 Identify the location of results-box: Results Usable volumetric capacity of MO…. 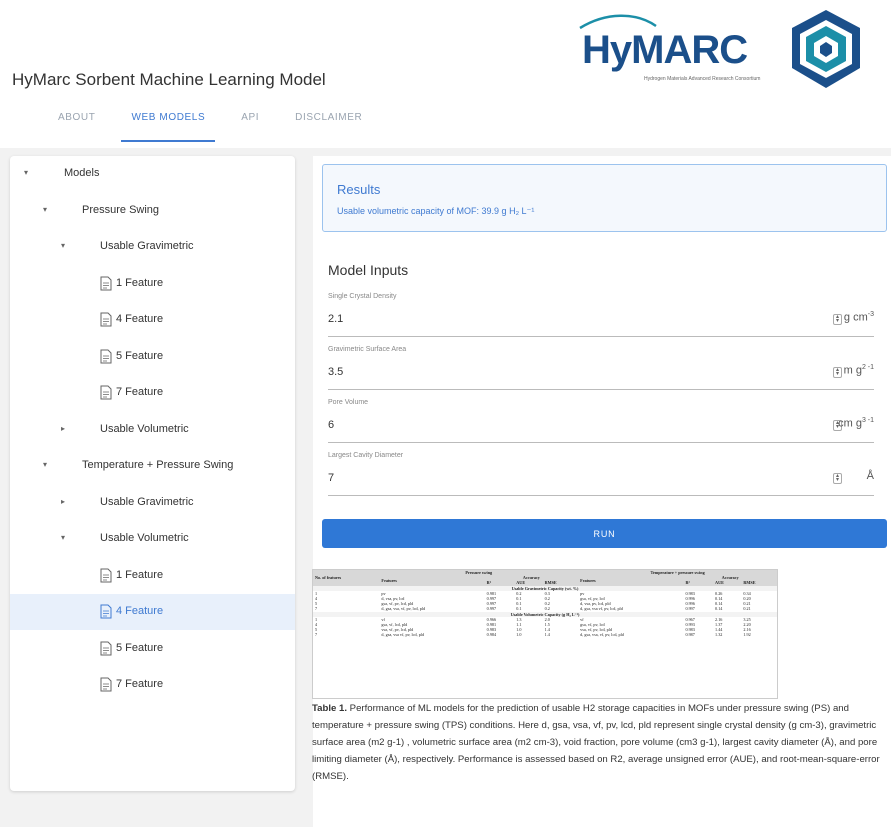
(604, 198).